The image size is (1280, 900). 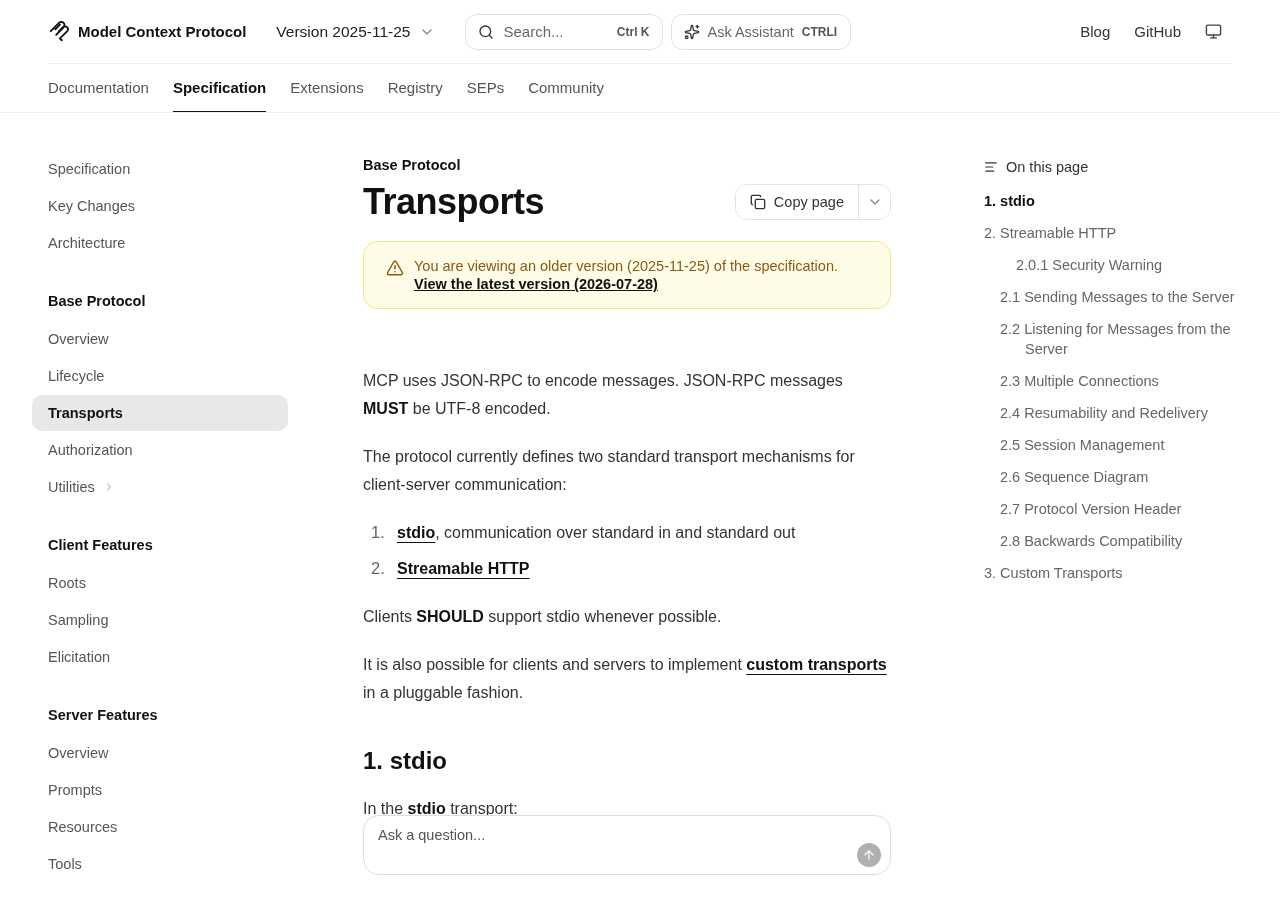 What do you see at coordinates (485, 31) in the screenshot?
I see `search-icon` at bounding box center [485, 31].